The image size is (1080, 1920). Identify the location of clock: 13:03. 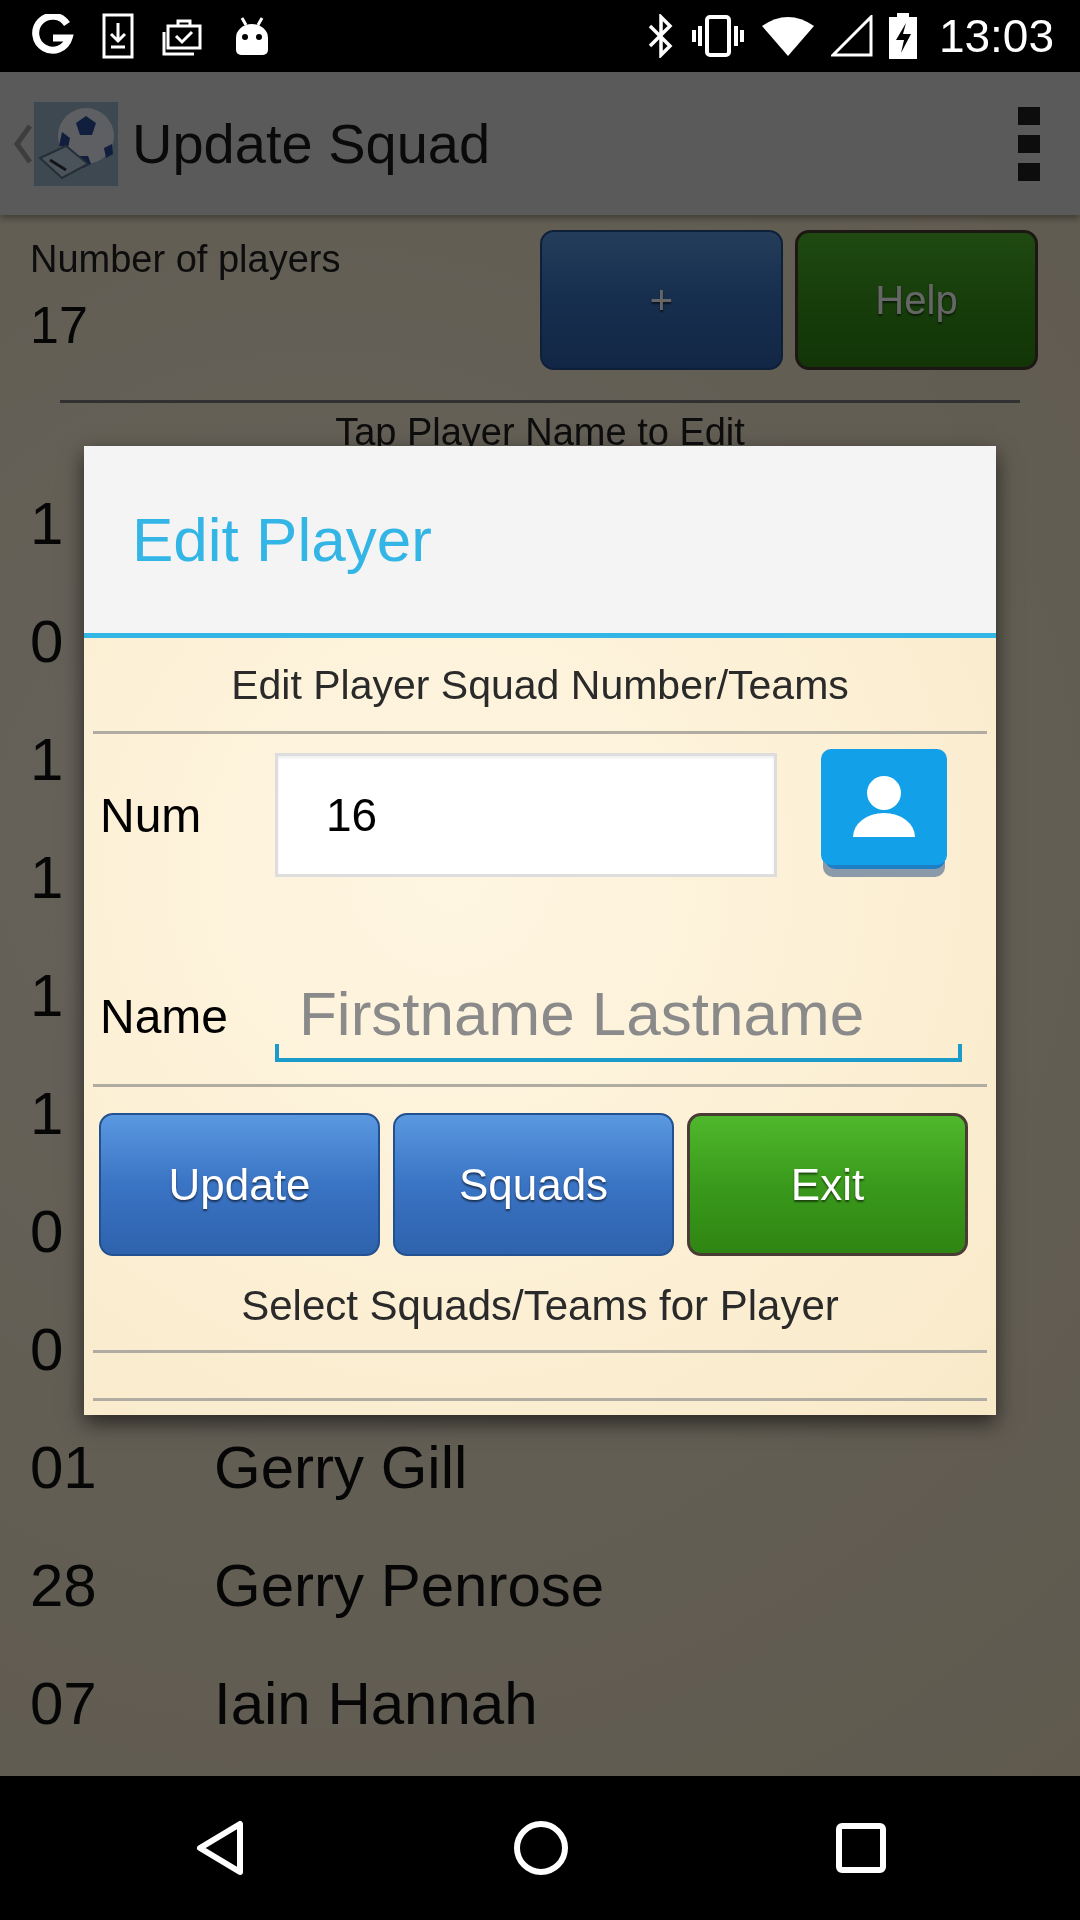
(996, 36).